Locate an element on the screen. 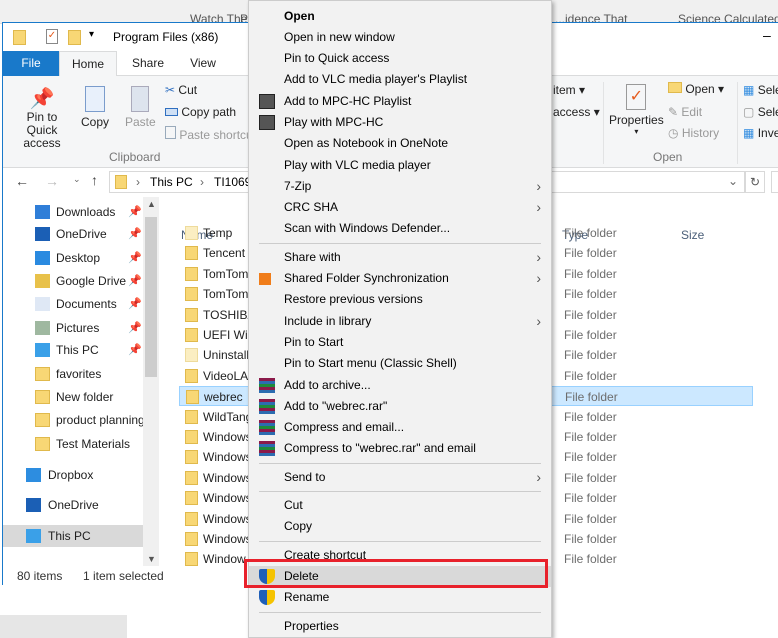 This screenshot has width=778, height=638. menu-item-play-with-vlc-media-player: Play with VLC media player is located at coordinates (400, 165).